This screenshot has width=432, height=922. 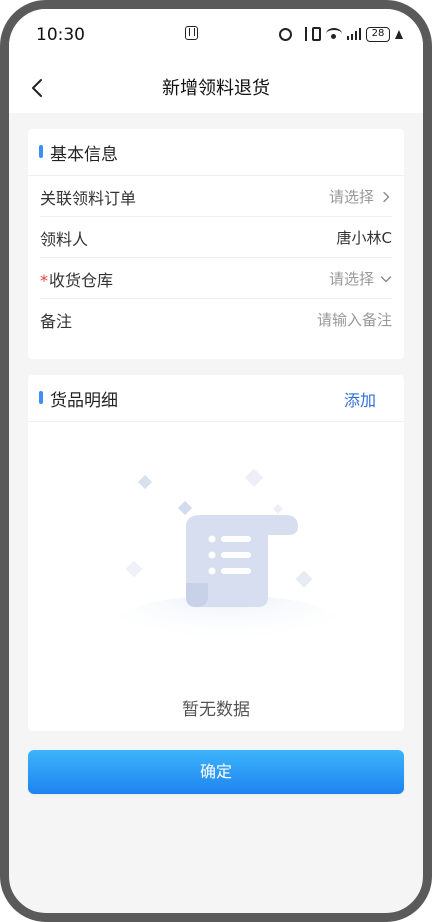 What do you see at coordinates (44, 280) in the screenshot?
I see `required-mark: *` at bounding box center [44, 280].